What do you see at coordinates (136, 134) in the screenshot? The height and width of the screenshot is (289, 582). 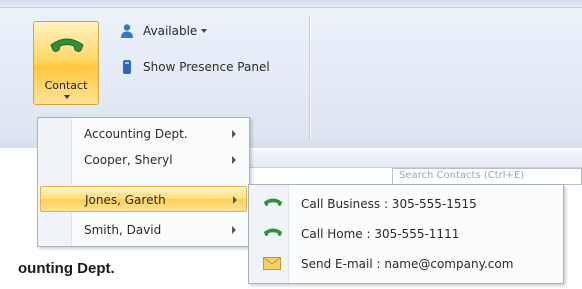 I see `menu-item-label: Accounting Dept.` at bounding box center [136, 134].